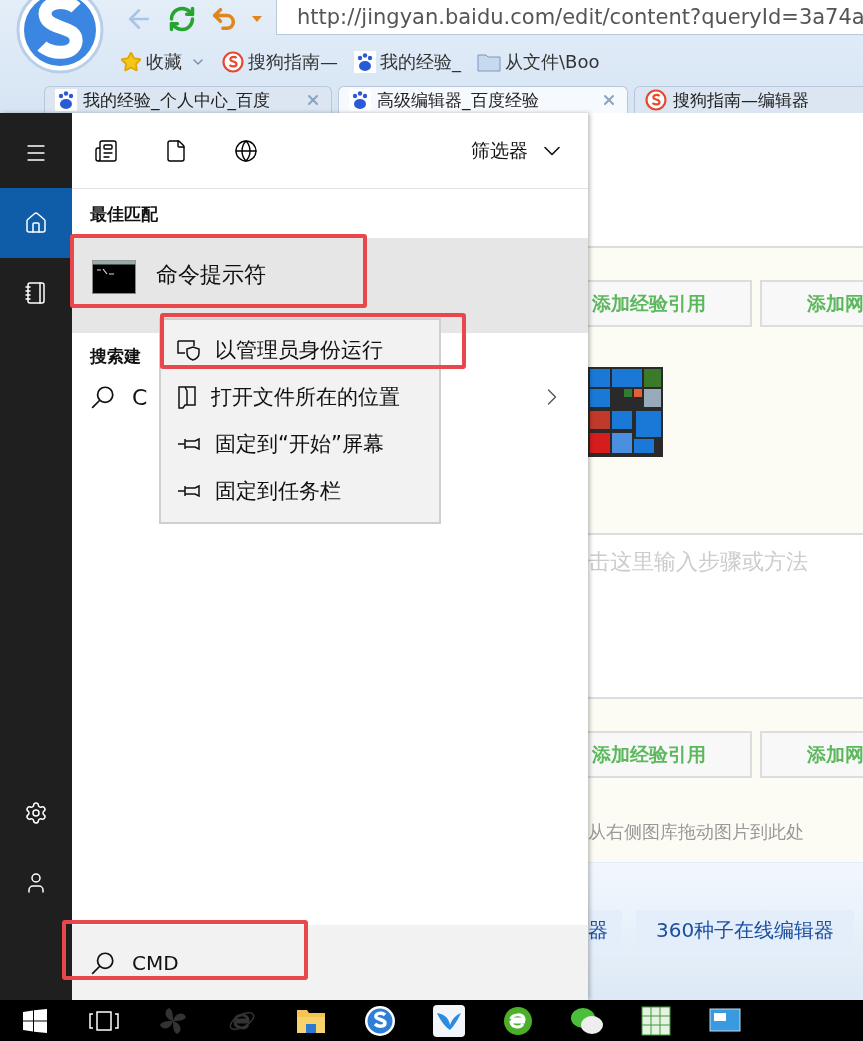 The height and width of the screenshot is (1041, 863). I want to click on browser-tab: 我的经验_个人中心_百度, so click(188, 99).